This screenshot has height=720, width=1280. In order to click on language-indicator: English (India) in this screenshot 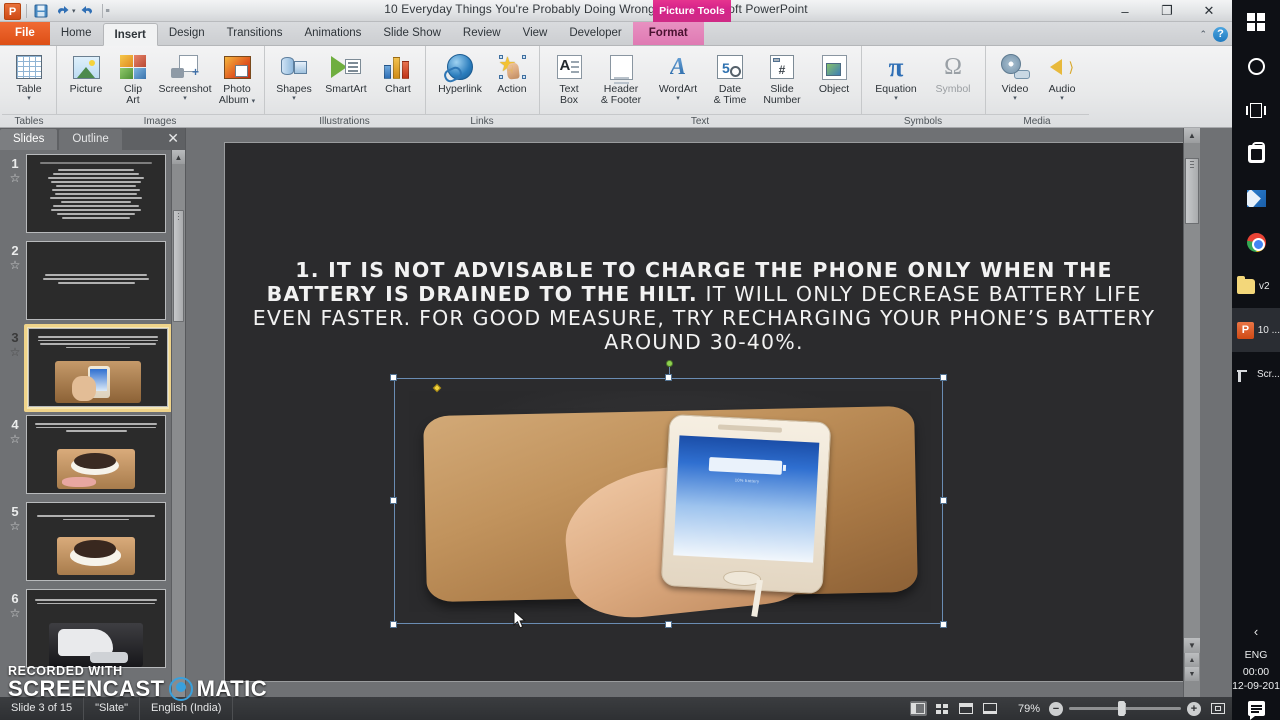, I will do `click(187, 708)`.